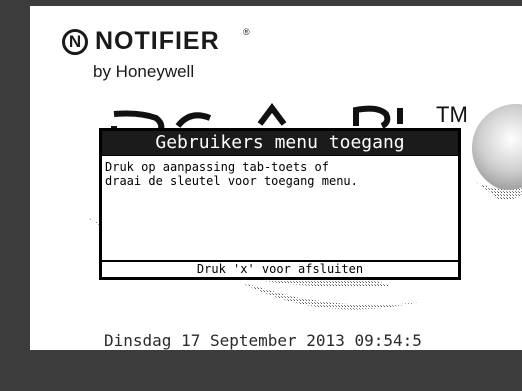 This screenshot has height=391, width=522. I want to click on datetime-readout: Dinsdag 17 September 2013 09:54:5, so click(263, 340).